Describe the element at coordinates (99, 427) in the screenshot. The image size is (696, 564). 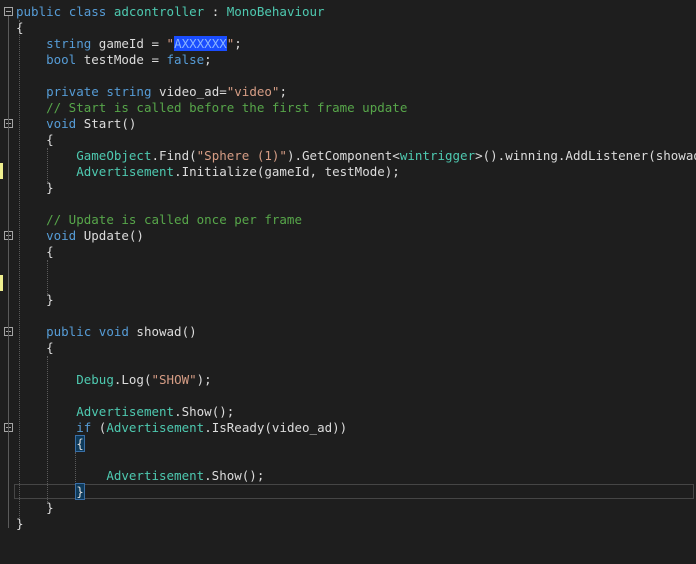
I see `code-token: (` at that location.